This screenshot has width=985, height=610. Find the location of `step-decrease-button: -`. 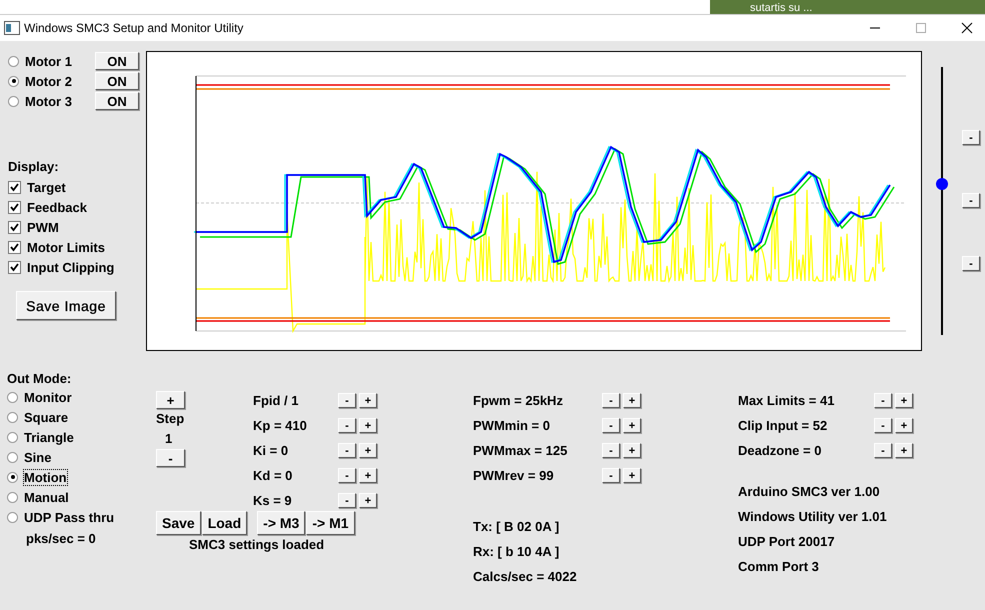

step-decrease-button: - is located at coordinates (170, 458).